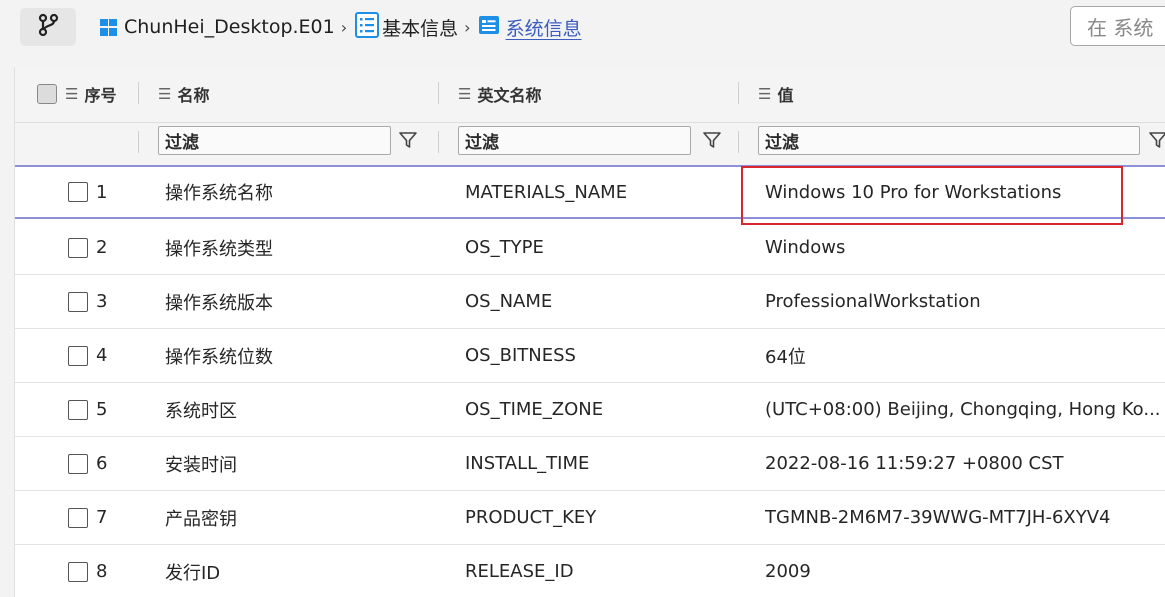 The height and width of the screenshot is (597, 1165). Describe the element at coordinates (590, 248) in the screenshot. I see `table-row: 2 操作系统类型 OS_TYPE Windows` at that location.